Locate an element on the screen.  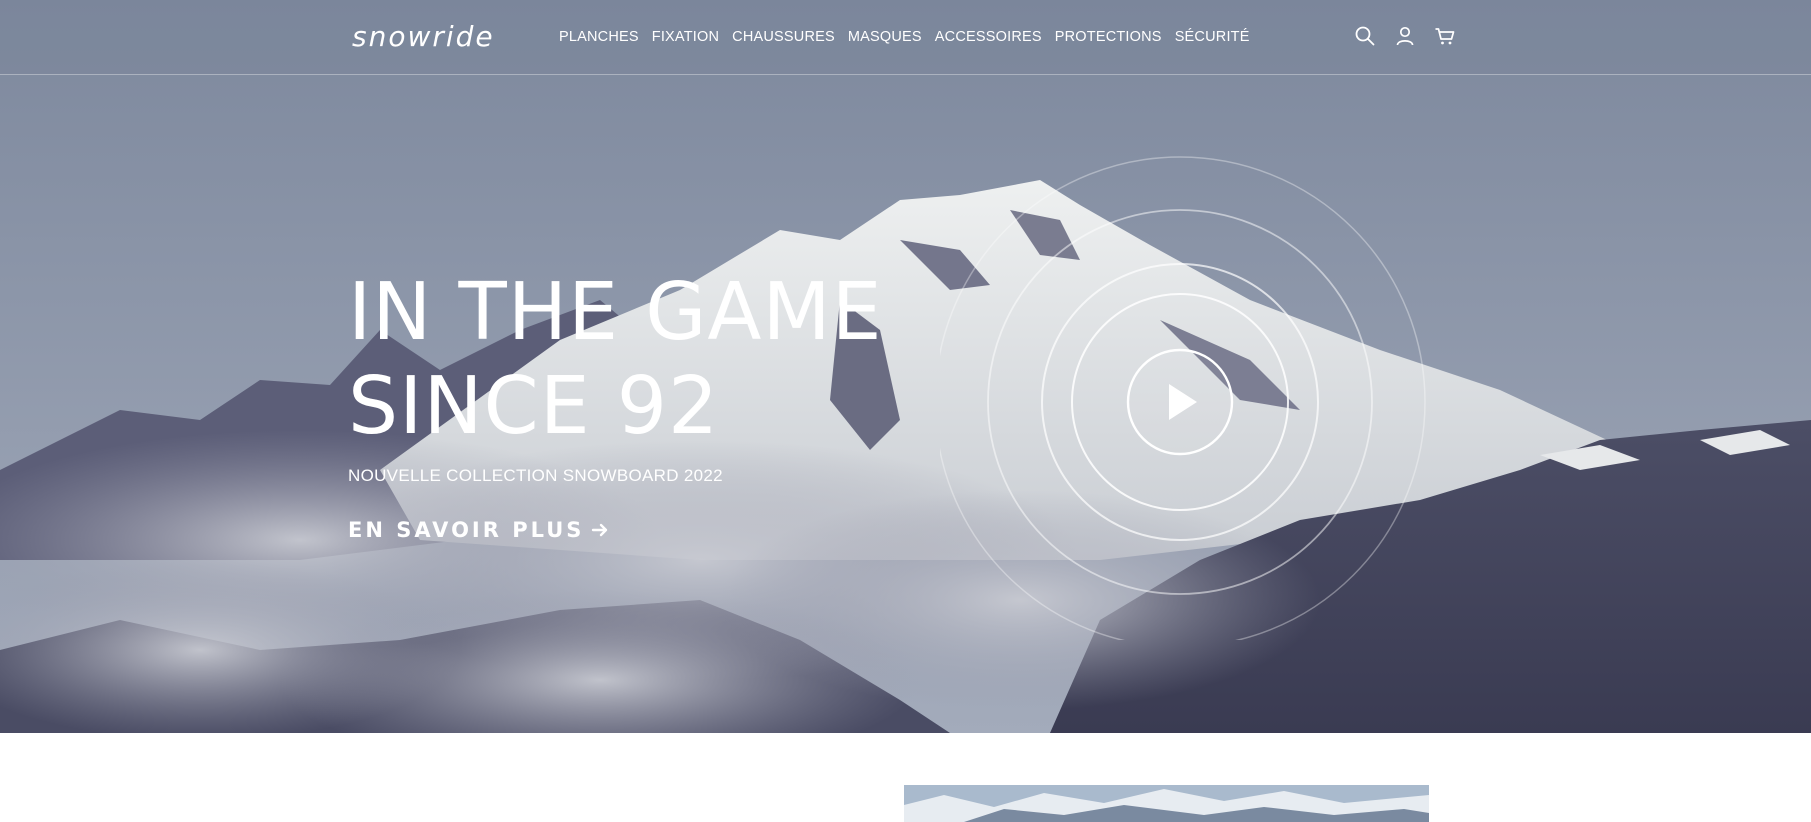
header-icons is located at coordinates (1405, 36).